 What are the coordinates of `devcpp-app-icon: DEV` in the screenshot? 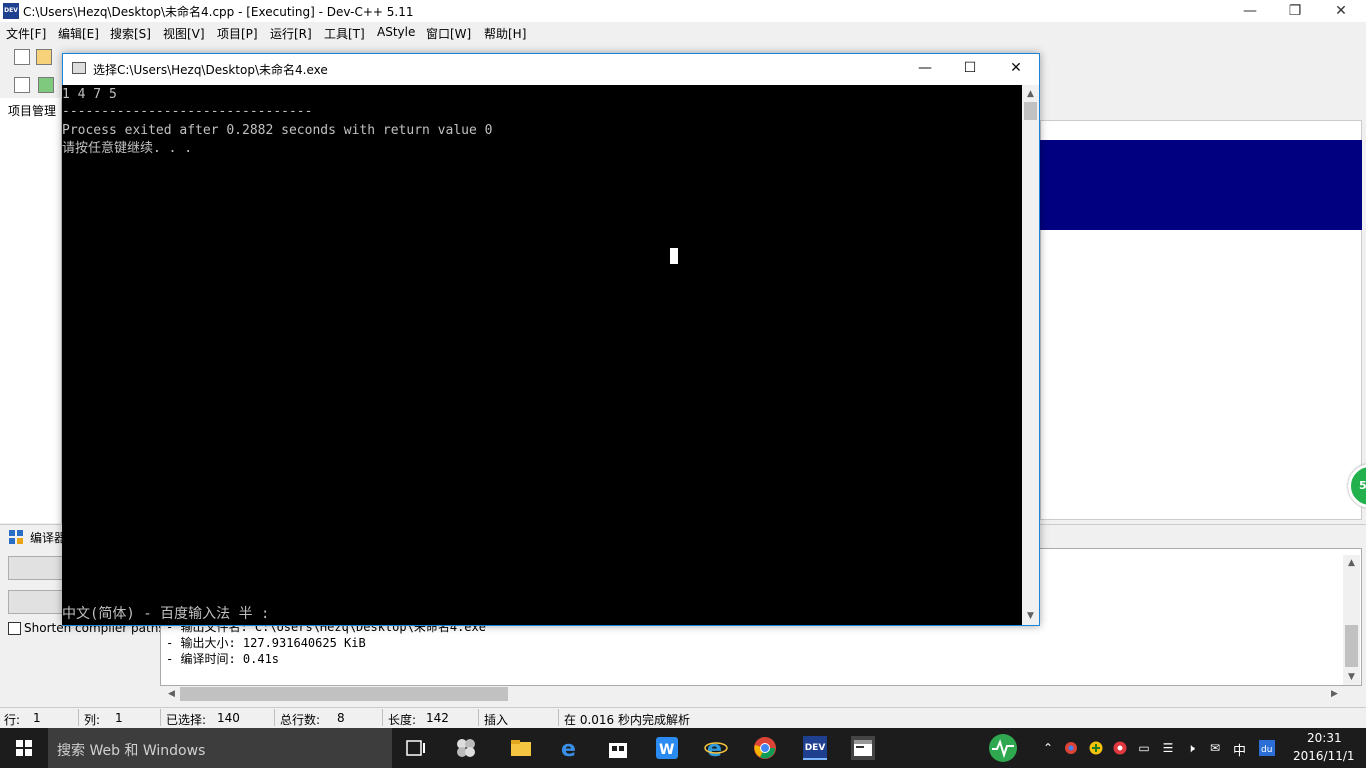 It's located at (11, 11).